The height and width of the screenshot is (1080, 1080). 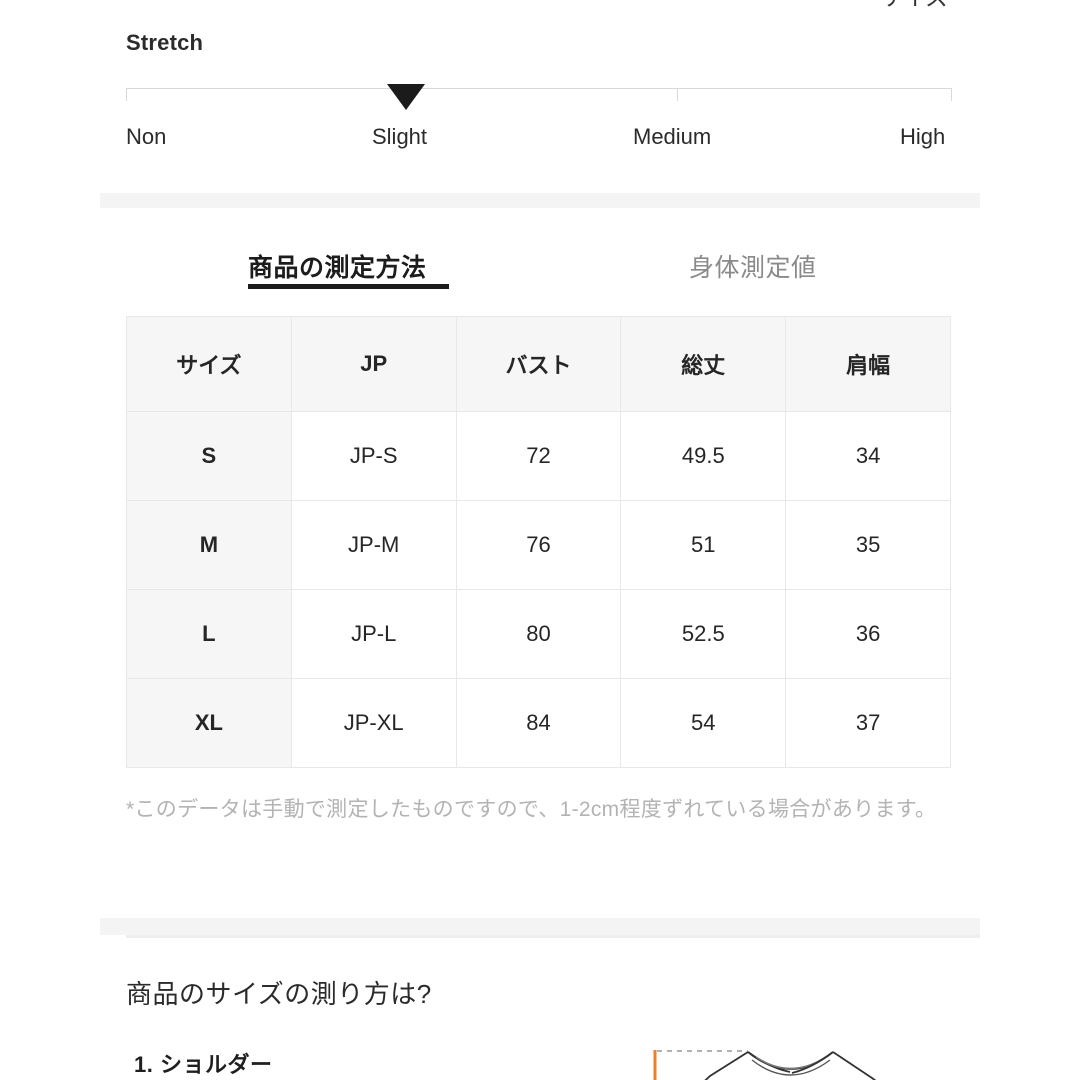 What do you see at coordinates (348, 286) in the screenshot?
I see `tab-active-underline` at bounding box center [348, 286].